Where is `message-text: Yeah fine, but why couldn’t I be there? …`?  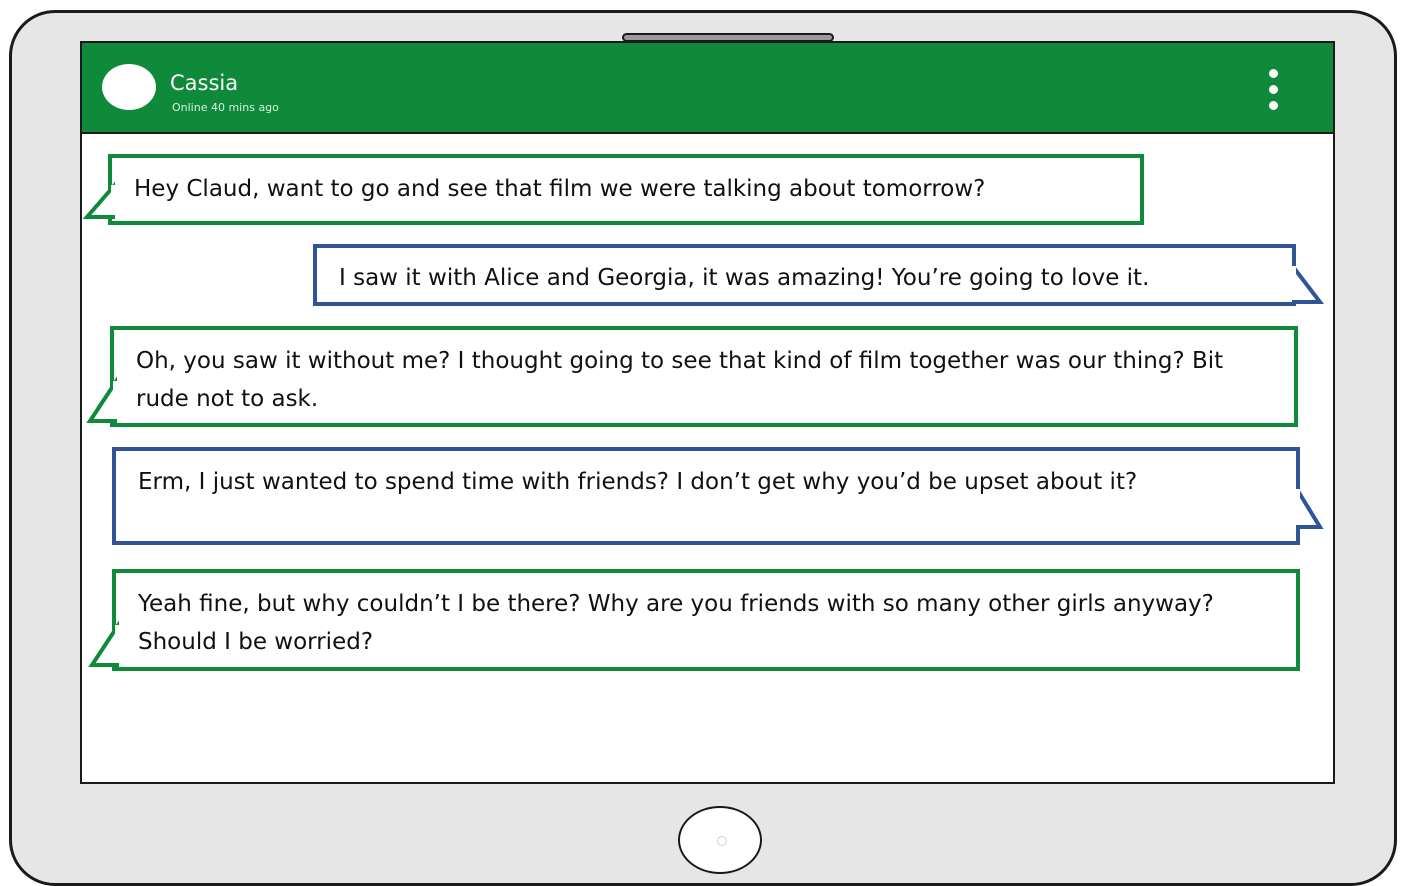 message-text: Yeah fine, but why couldn’t I be there? … is located at coordinates (676, 623).